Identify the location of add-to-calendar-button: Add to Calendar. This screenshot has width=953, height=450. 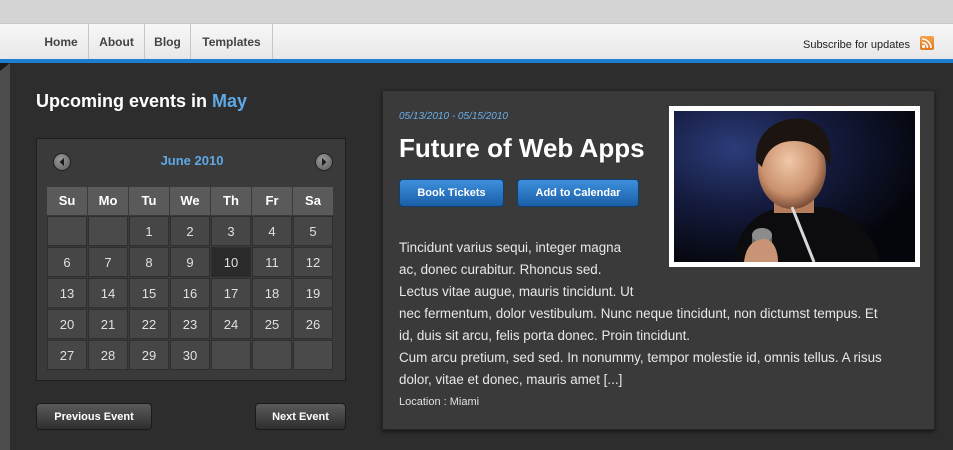
(578, 193).